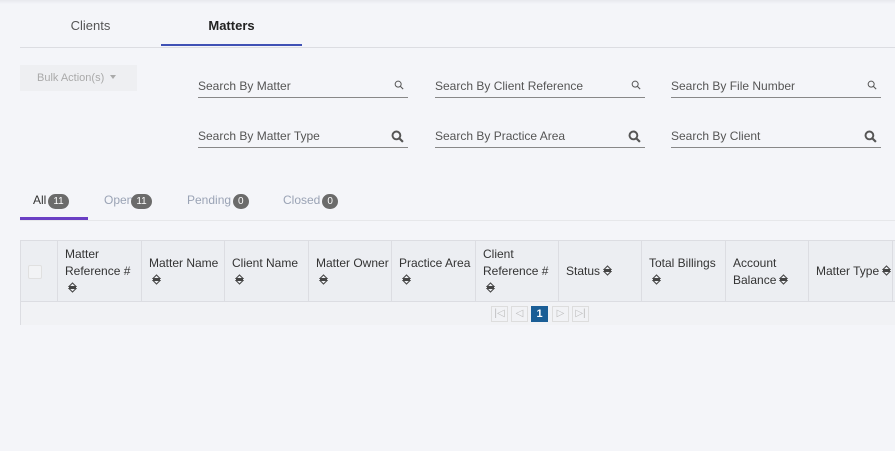 This screenshot has height=451, width=895. I want to click on column-header: Matter Owner, so click(350, 271).